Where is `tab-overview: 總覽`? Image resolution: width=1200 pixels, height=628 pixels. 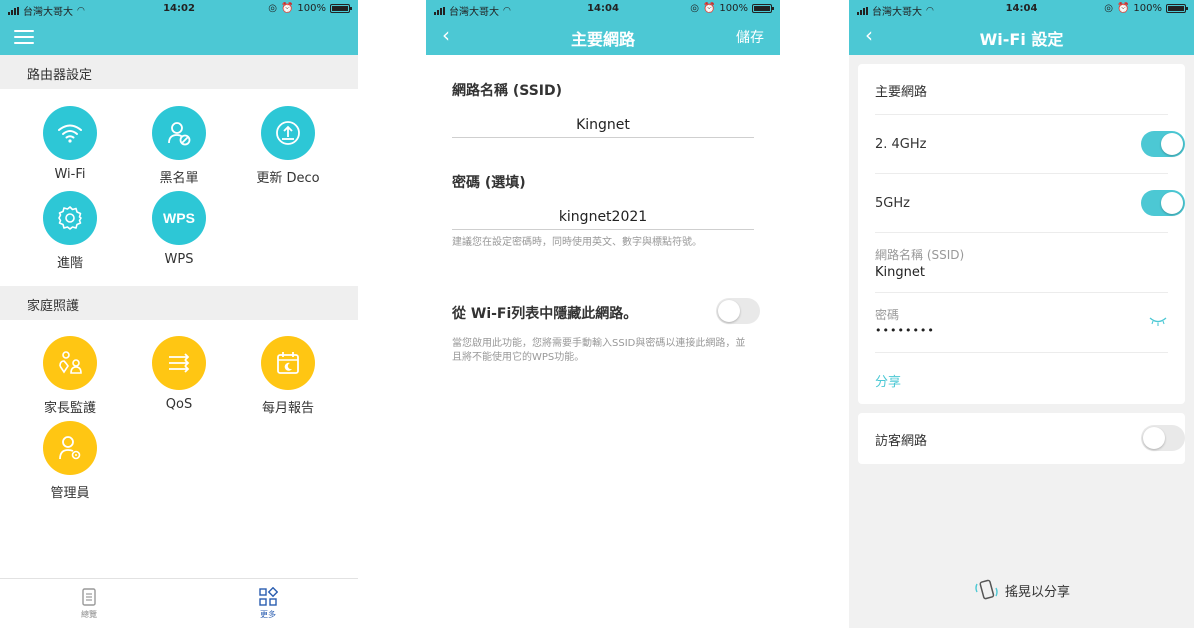
tab-overview: 總覽 is located at coordinates (89, 603).